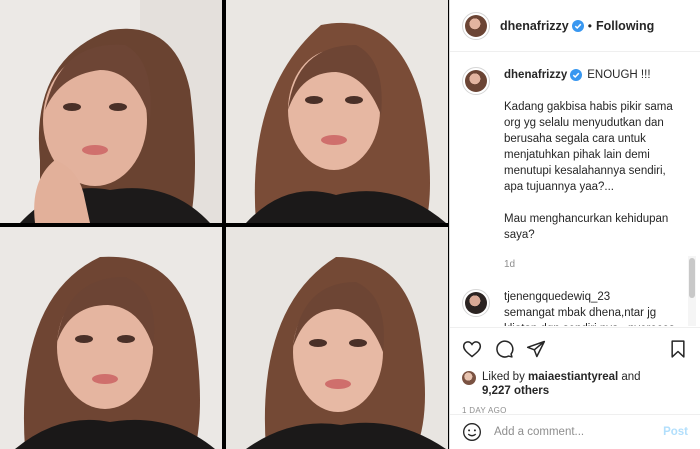 This screenshot has height=449, width=700. What do you see at coordinates (503, 377) in the screenshot?
I see `liked-prefix: Liked by` at bounding box center [503, 377].